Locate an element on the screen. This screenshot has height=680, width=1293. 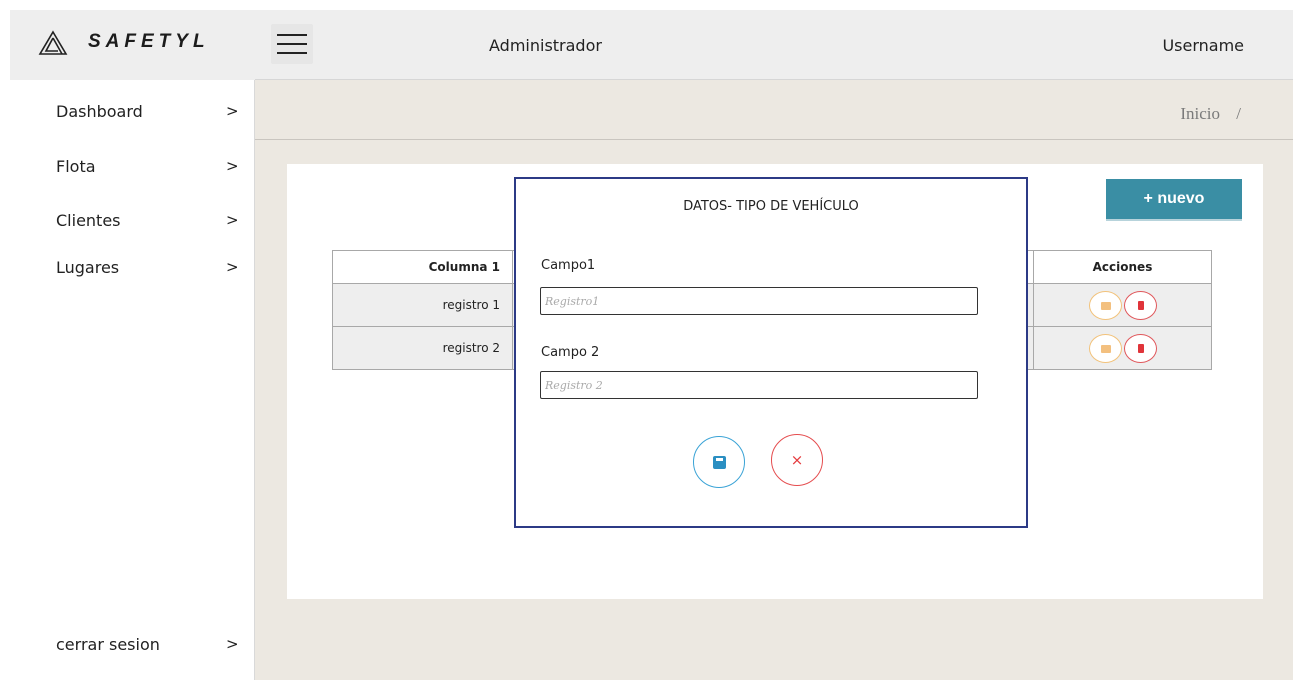
logo-icon is located at coordinates (53, 42).